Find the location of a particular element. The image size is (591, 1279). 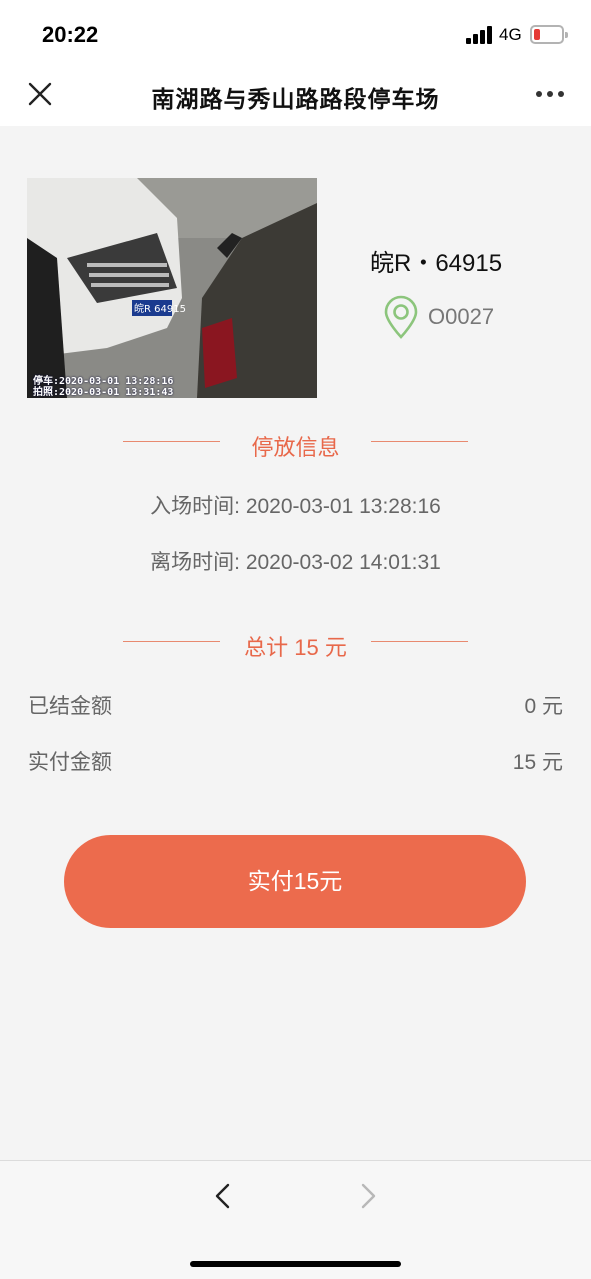

back-chevron-icon is located at coordinates (223, 1196).